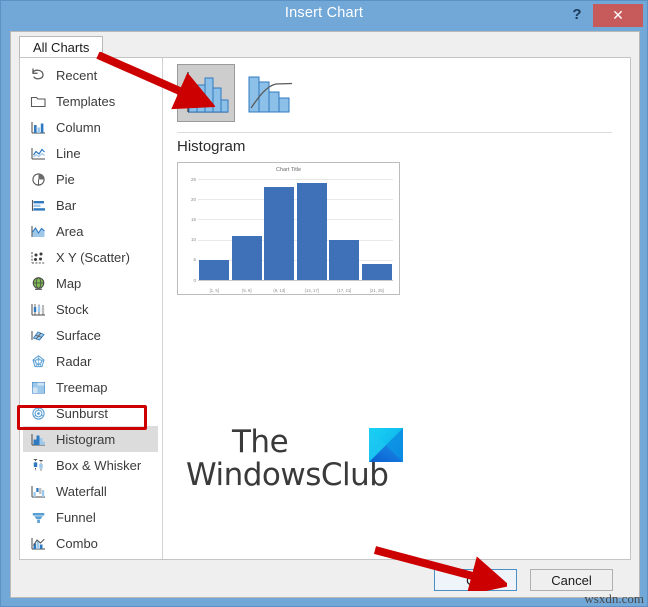 The width and height of the screenshot is (648, 607). I want to click on sunburst-icon, so click(38, 413).